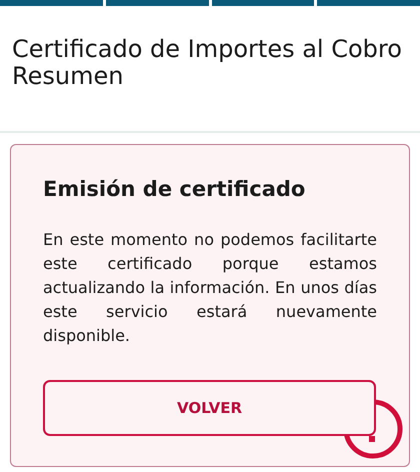 This screenshot has width=420, height=472. What do you see at coordinates (174, 189) in the screenshot?
I see `card-heading: Emisión de certificado` at bounding box center [174, 189].